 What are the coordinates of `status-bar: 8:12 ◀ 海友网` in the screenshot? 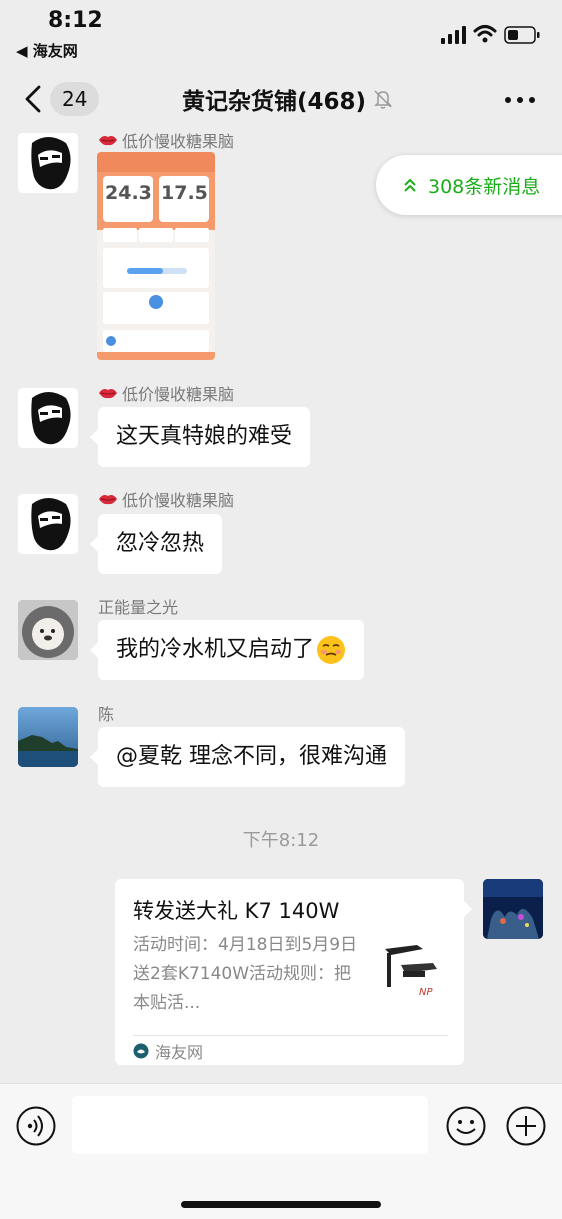 It's located at (281, 35).